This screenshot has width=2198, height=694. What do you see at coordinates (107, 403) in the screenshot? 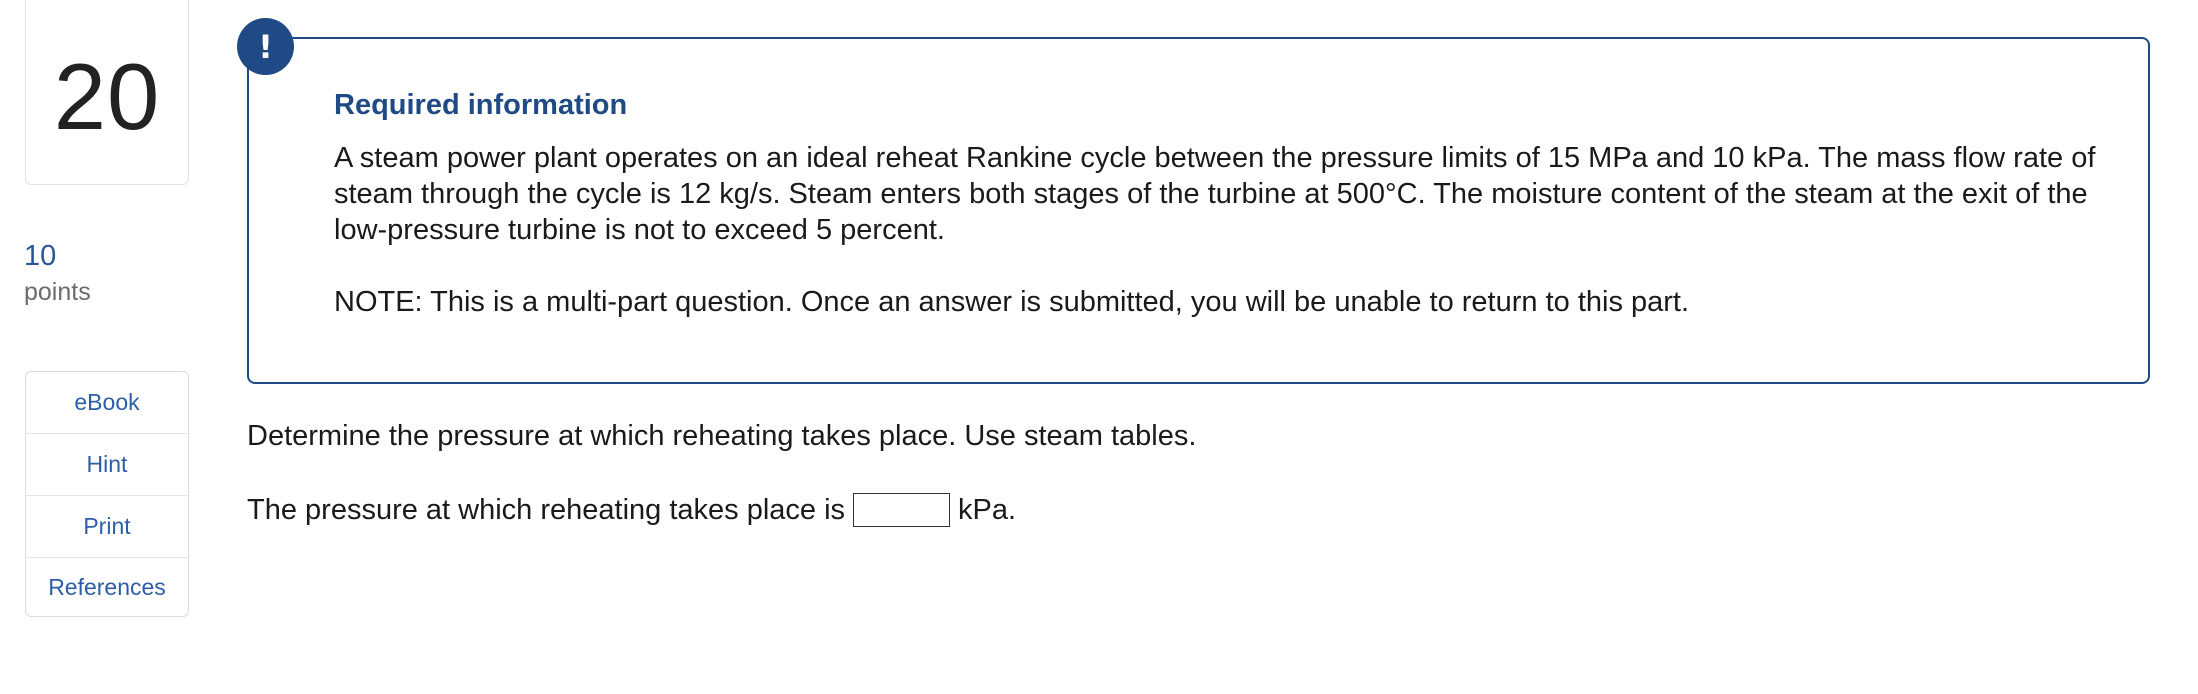
I see `ebook-link: eBook` at bounding box center [107, 403].